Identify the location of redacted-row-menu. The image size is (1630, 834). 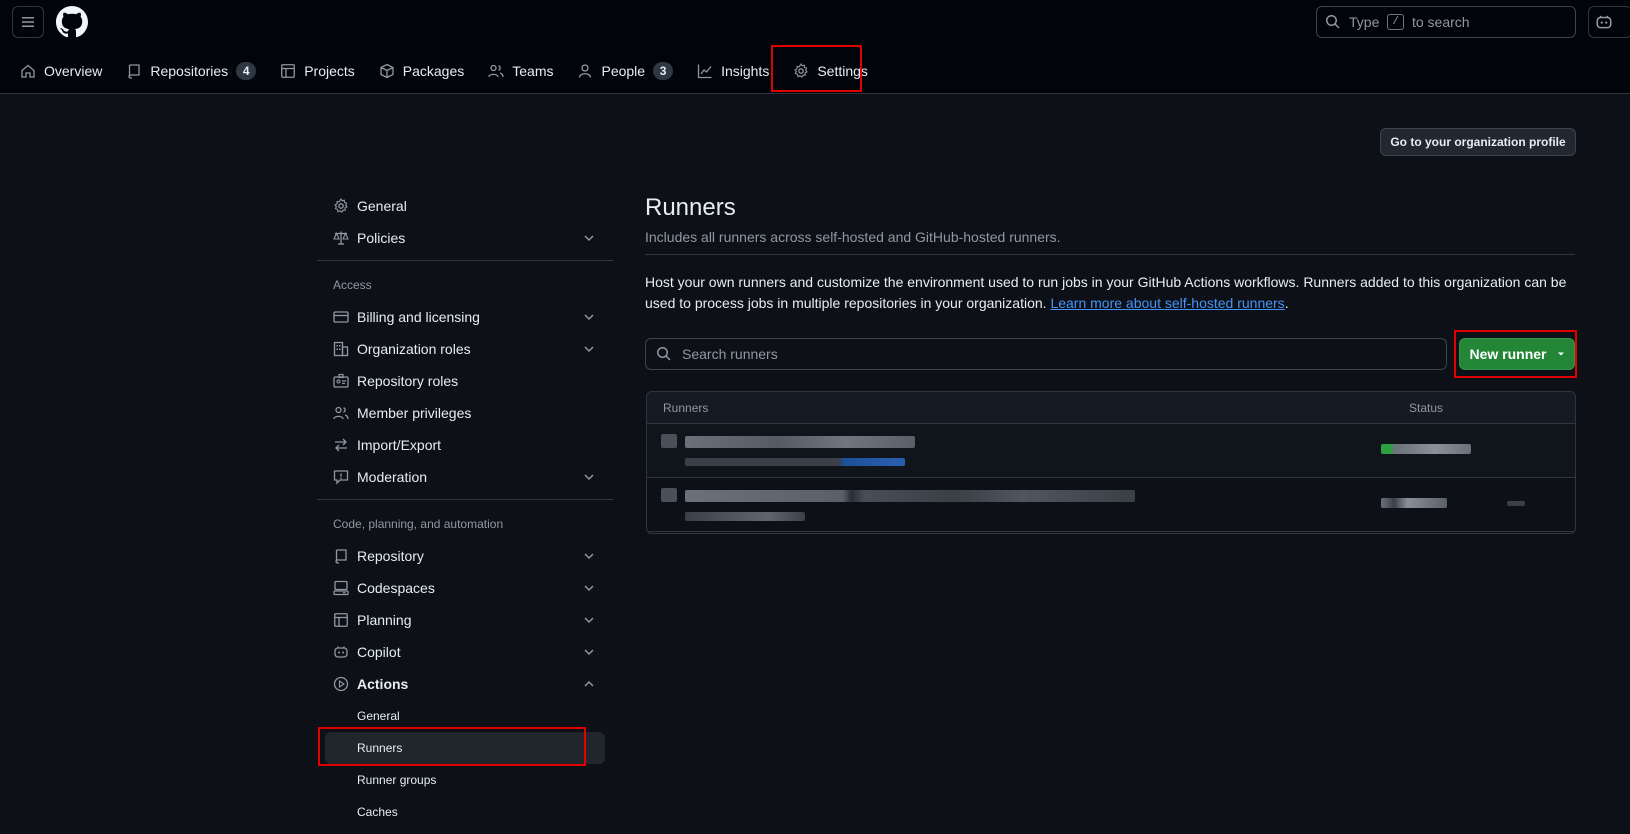
(1516, 503).